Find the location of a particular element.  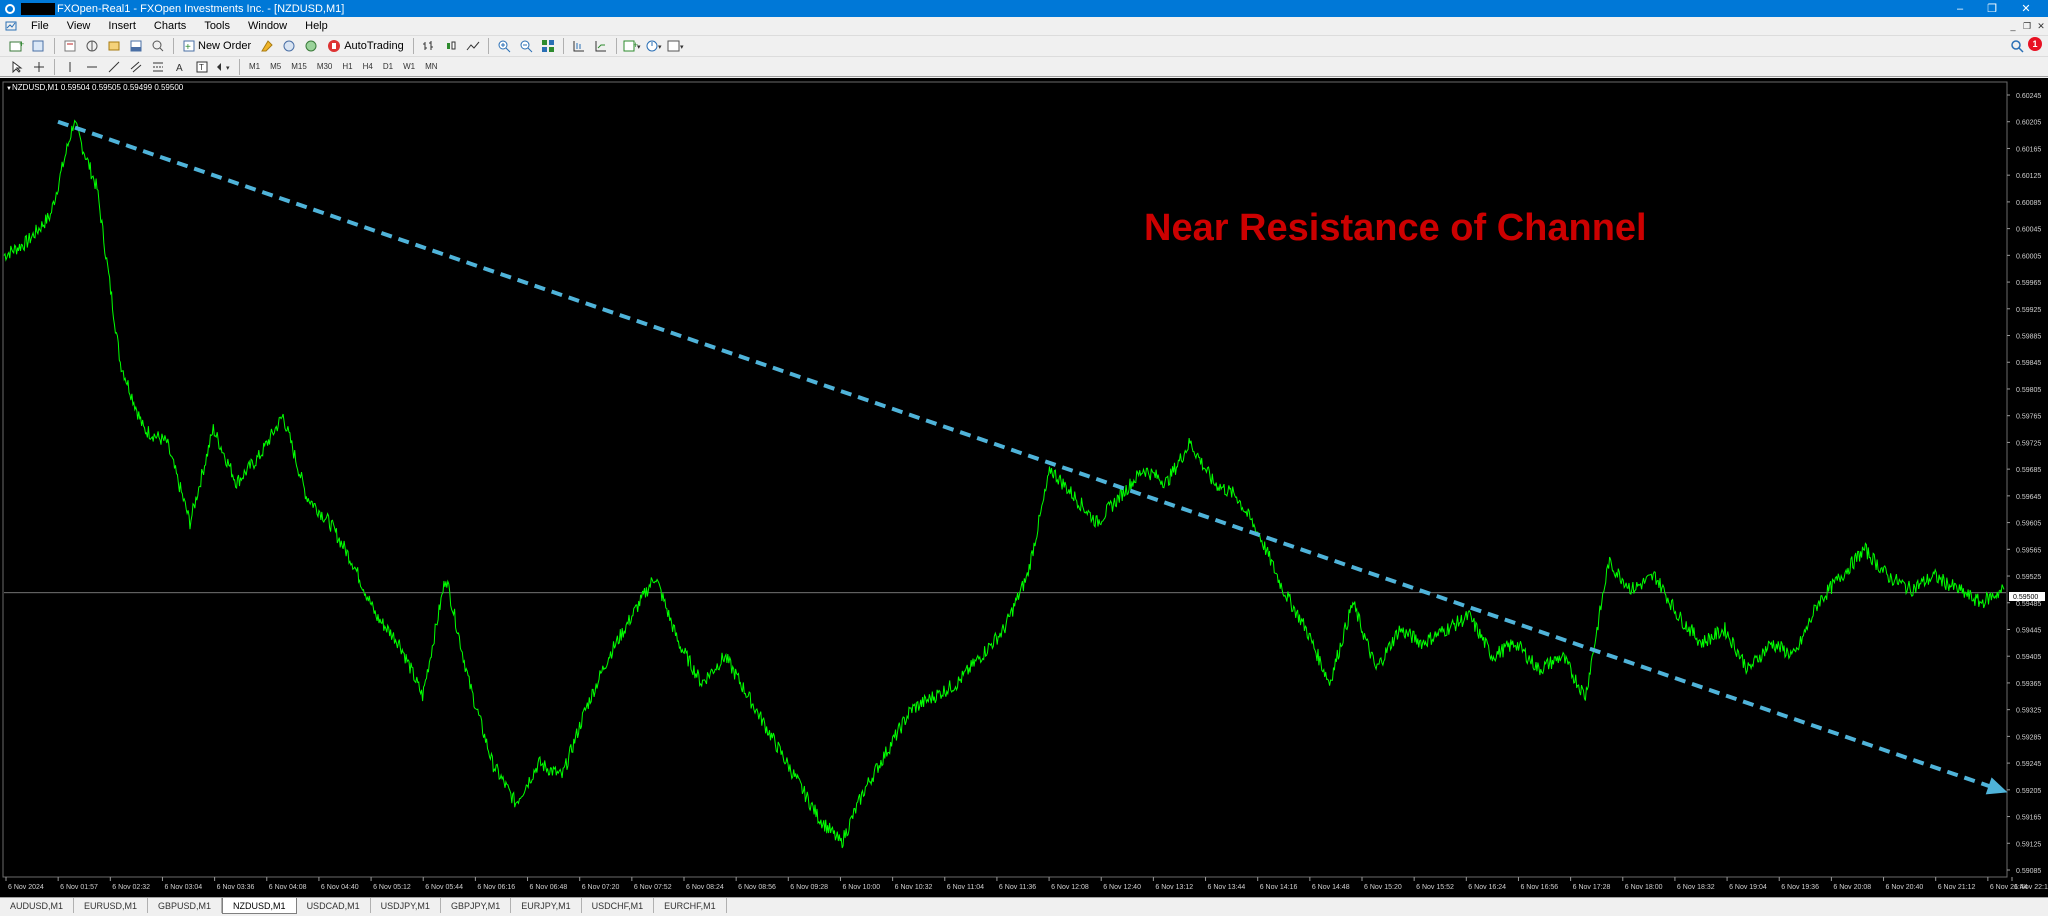

x-tick-label: 6 Nov 09:28 is located at coordinates (809, 887).